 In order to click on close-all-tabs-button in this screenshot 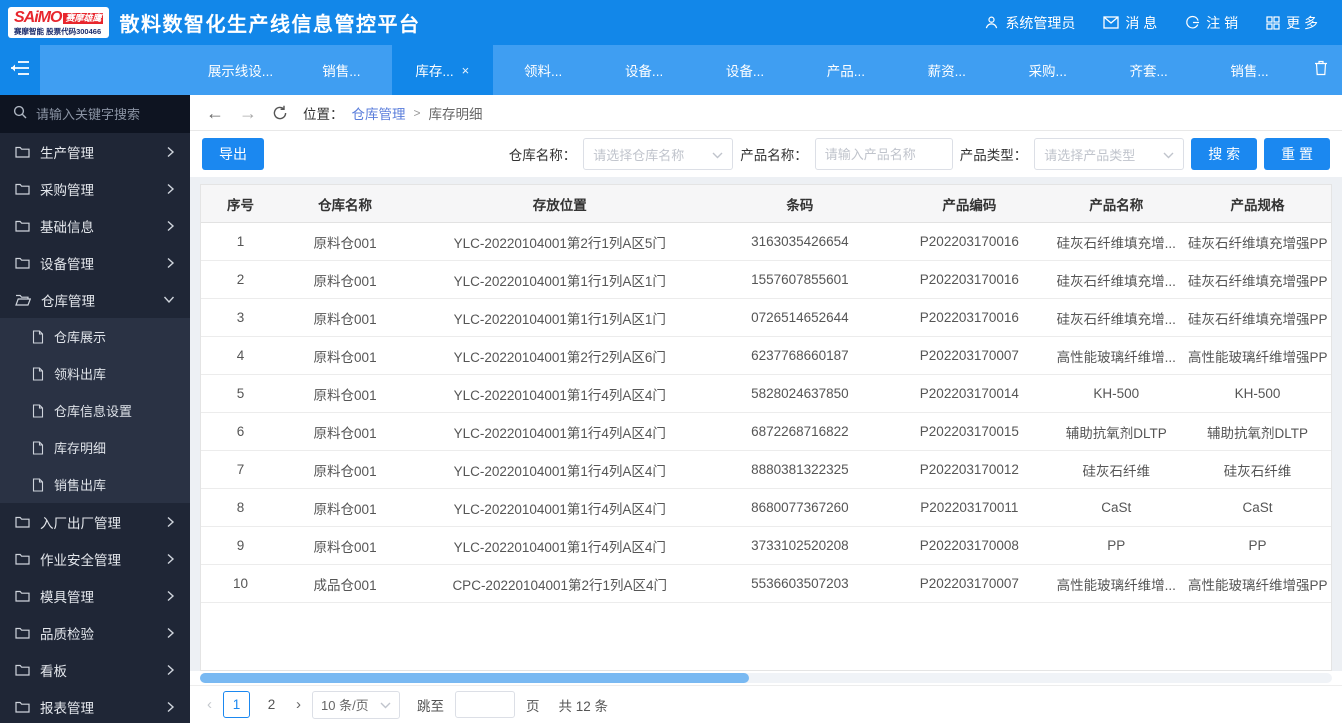, I will do `click(1321, 70)`.